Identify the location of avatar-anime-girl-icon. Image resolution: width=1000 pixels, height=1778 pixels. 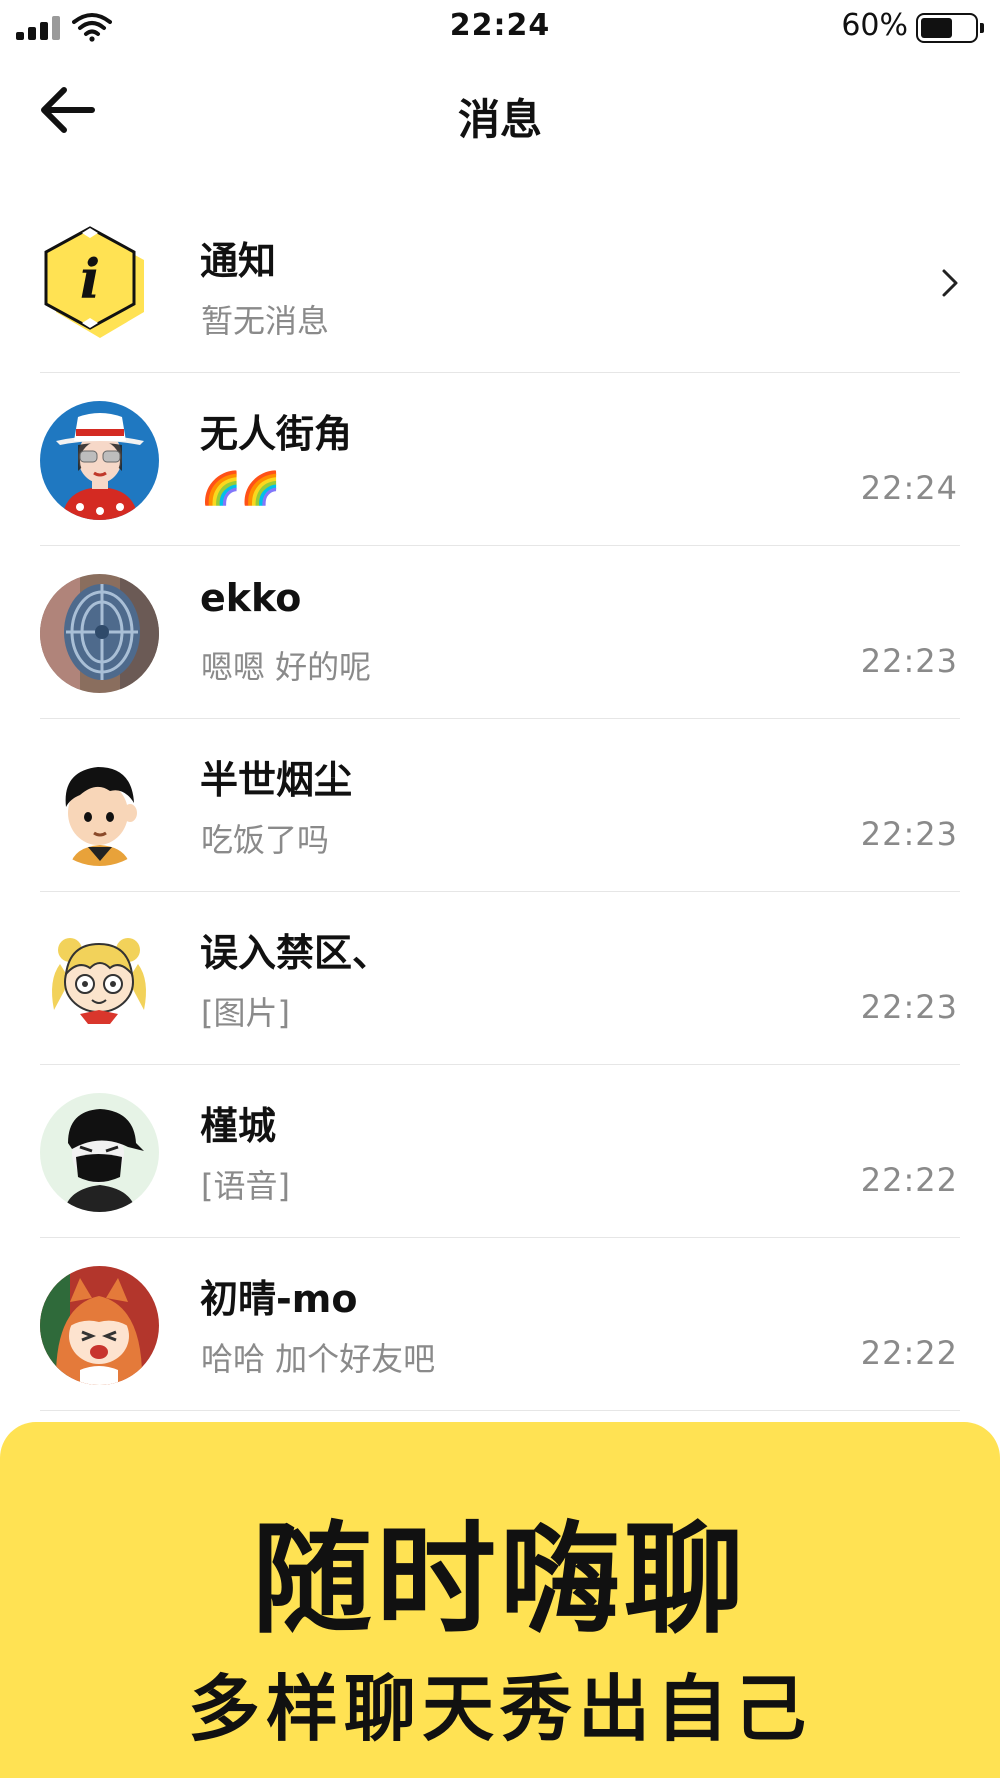
(99, 979).